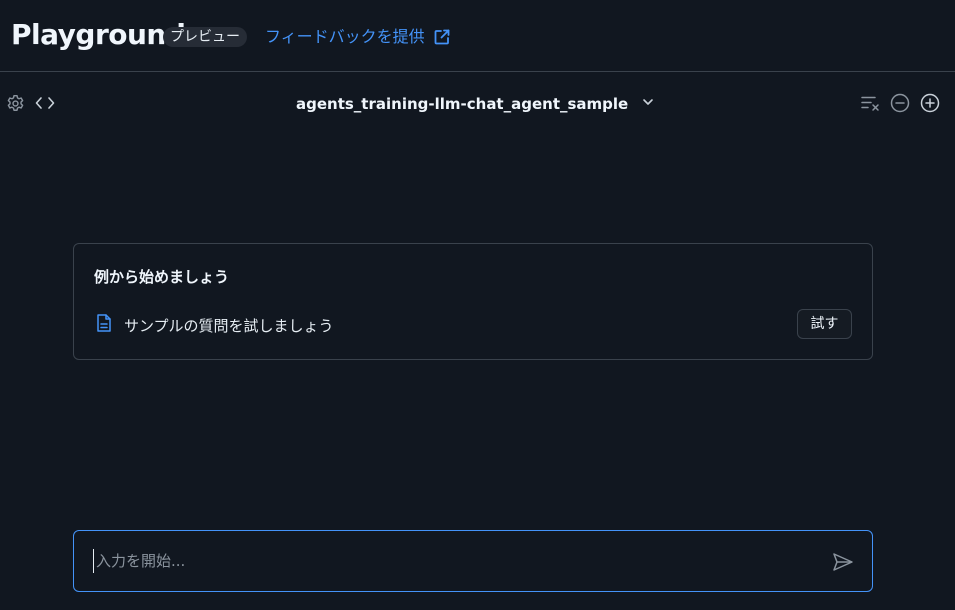 This screenshot has height=610, width=955. What do you see at coordinates (162, 277) in the screenshot?
I see `example-card-title: 例から始めましょう` at bounding box center [162, 277].